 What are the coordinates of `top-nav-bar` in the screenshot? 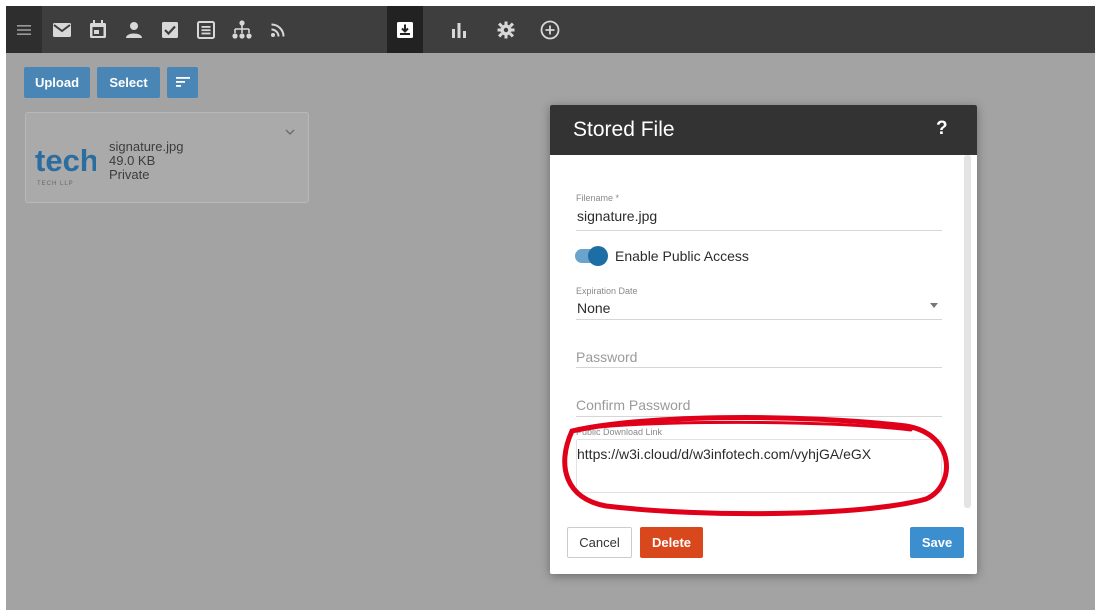 It's located at (550, 29).